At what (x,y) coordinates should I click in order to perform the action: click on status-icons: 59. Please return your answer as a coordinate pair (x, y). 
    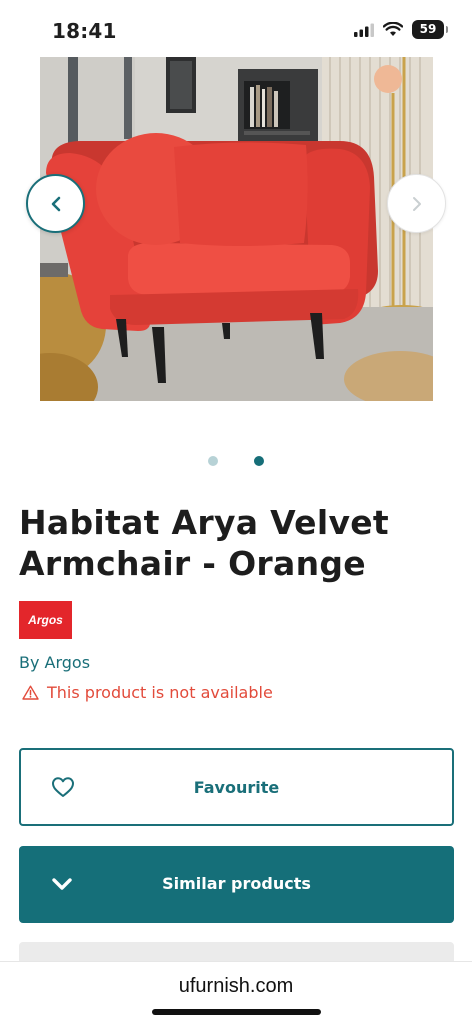
    Looking at the image, I should click on (401, 29).